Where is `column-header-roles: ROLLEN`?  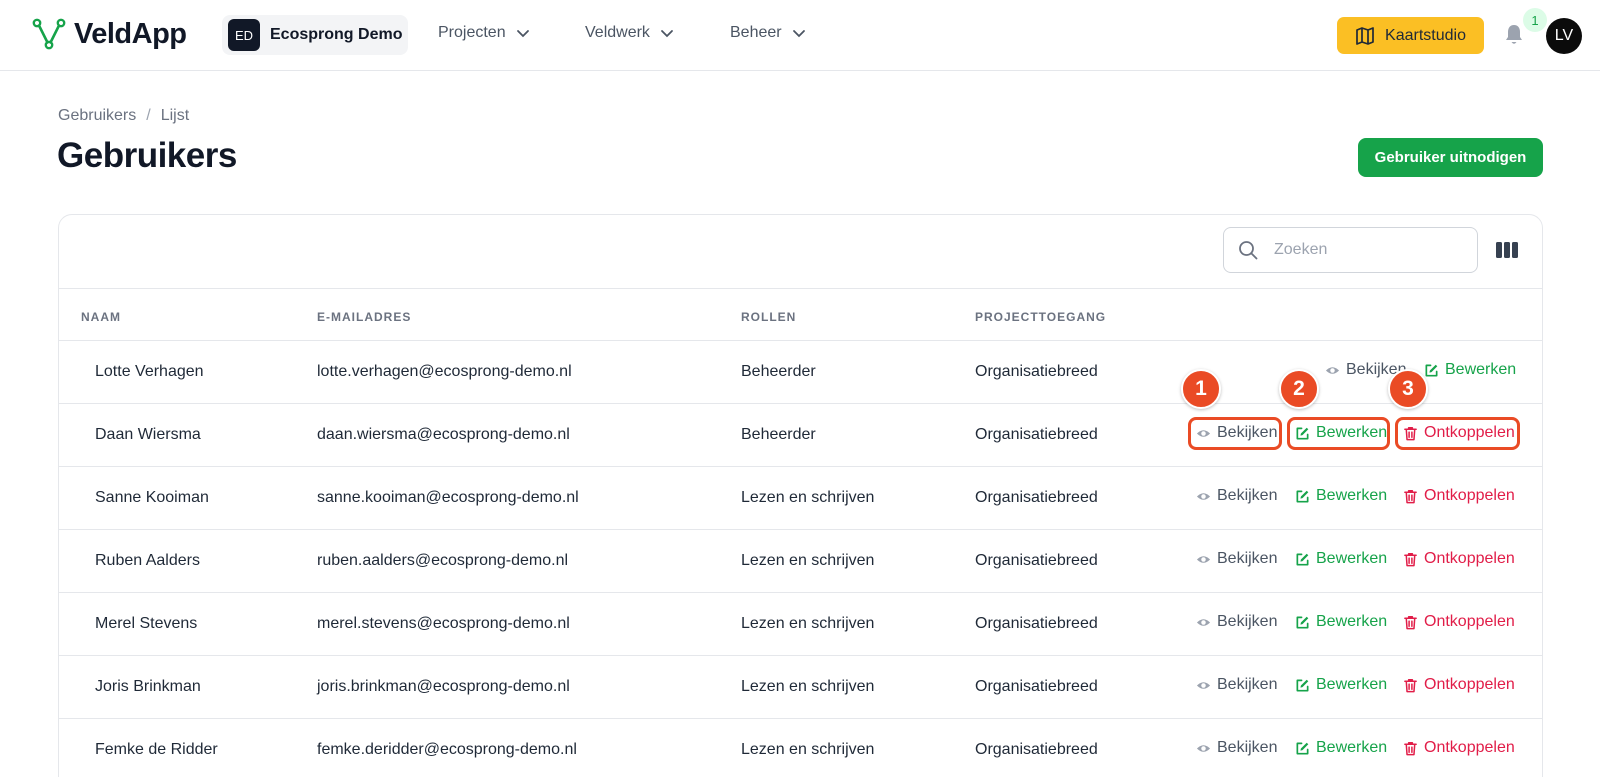 column-header-roles: ROLLEN is located at coordinates (768, 317).